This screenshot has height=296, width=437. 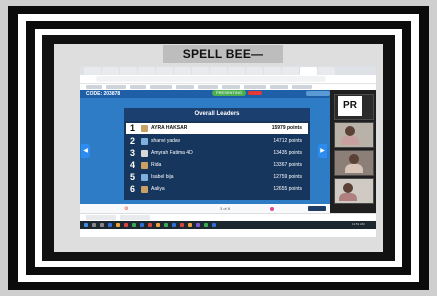 What do you see at coordinates (166, 141) in the screenshot?
I see `player-name: shanvi yadav` at bounding box center [166, 141].